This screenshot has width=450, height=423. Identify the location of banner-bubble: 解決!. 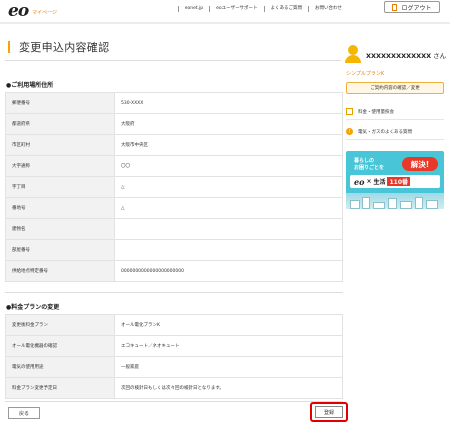
(420, 164).